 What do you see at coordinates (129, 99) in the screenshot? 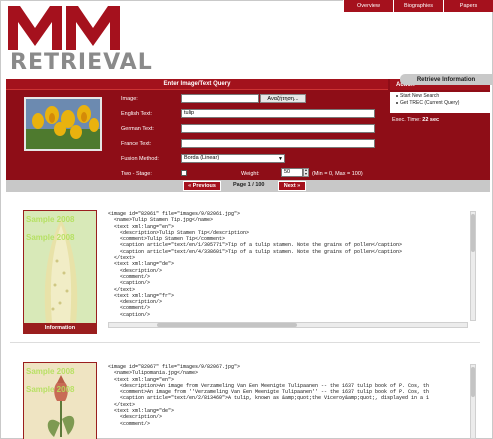
I see `image-label: Image:` at bounding box center [129, 99].